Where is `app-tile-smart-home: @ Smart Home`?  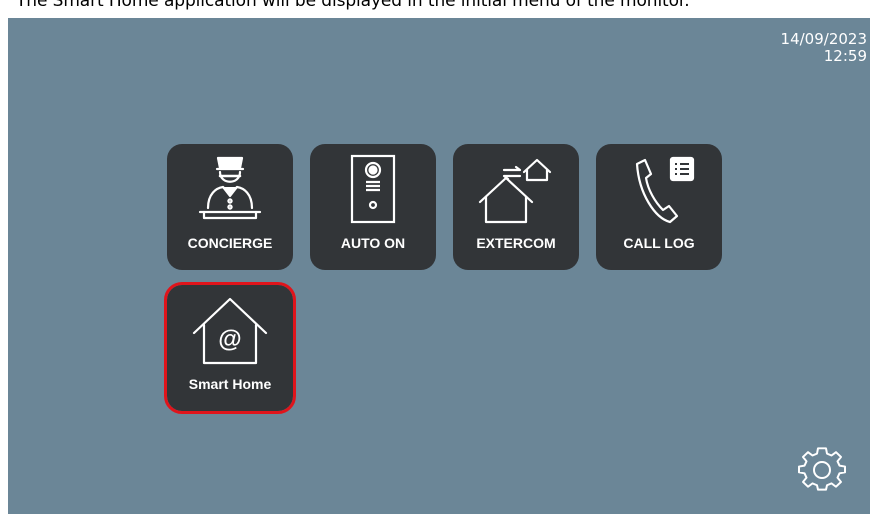
app-tile-smart-home: @ Smart Home is located at coordinates (230, 348).